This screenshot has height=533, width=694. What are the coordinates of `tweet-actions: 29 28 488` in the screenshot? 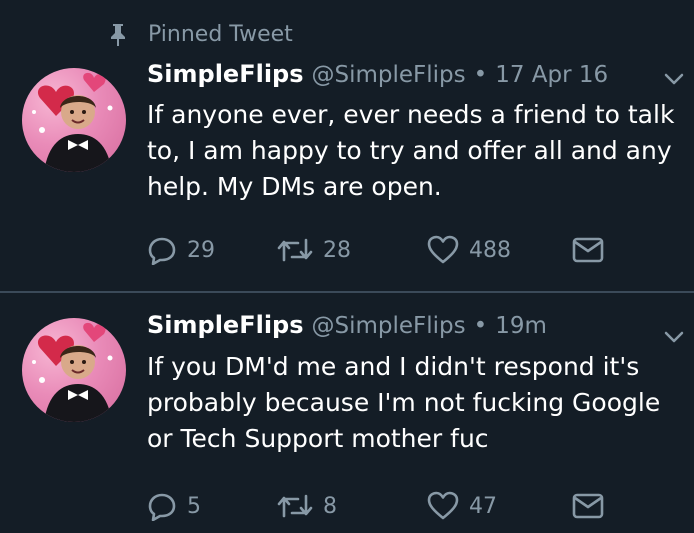 It's located at (375, 250).